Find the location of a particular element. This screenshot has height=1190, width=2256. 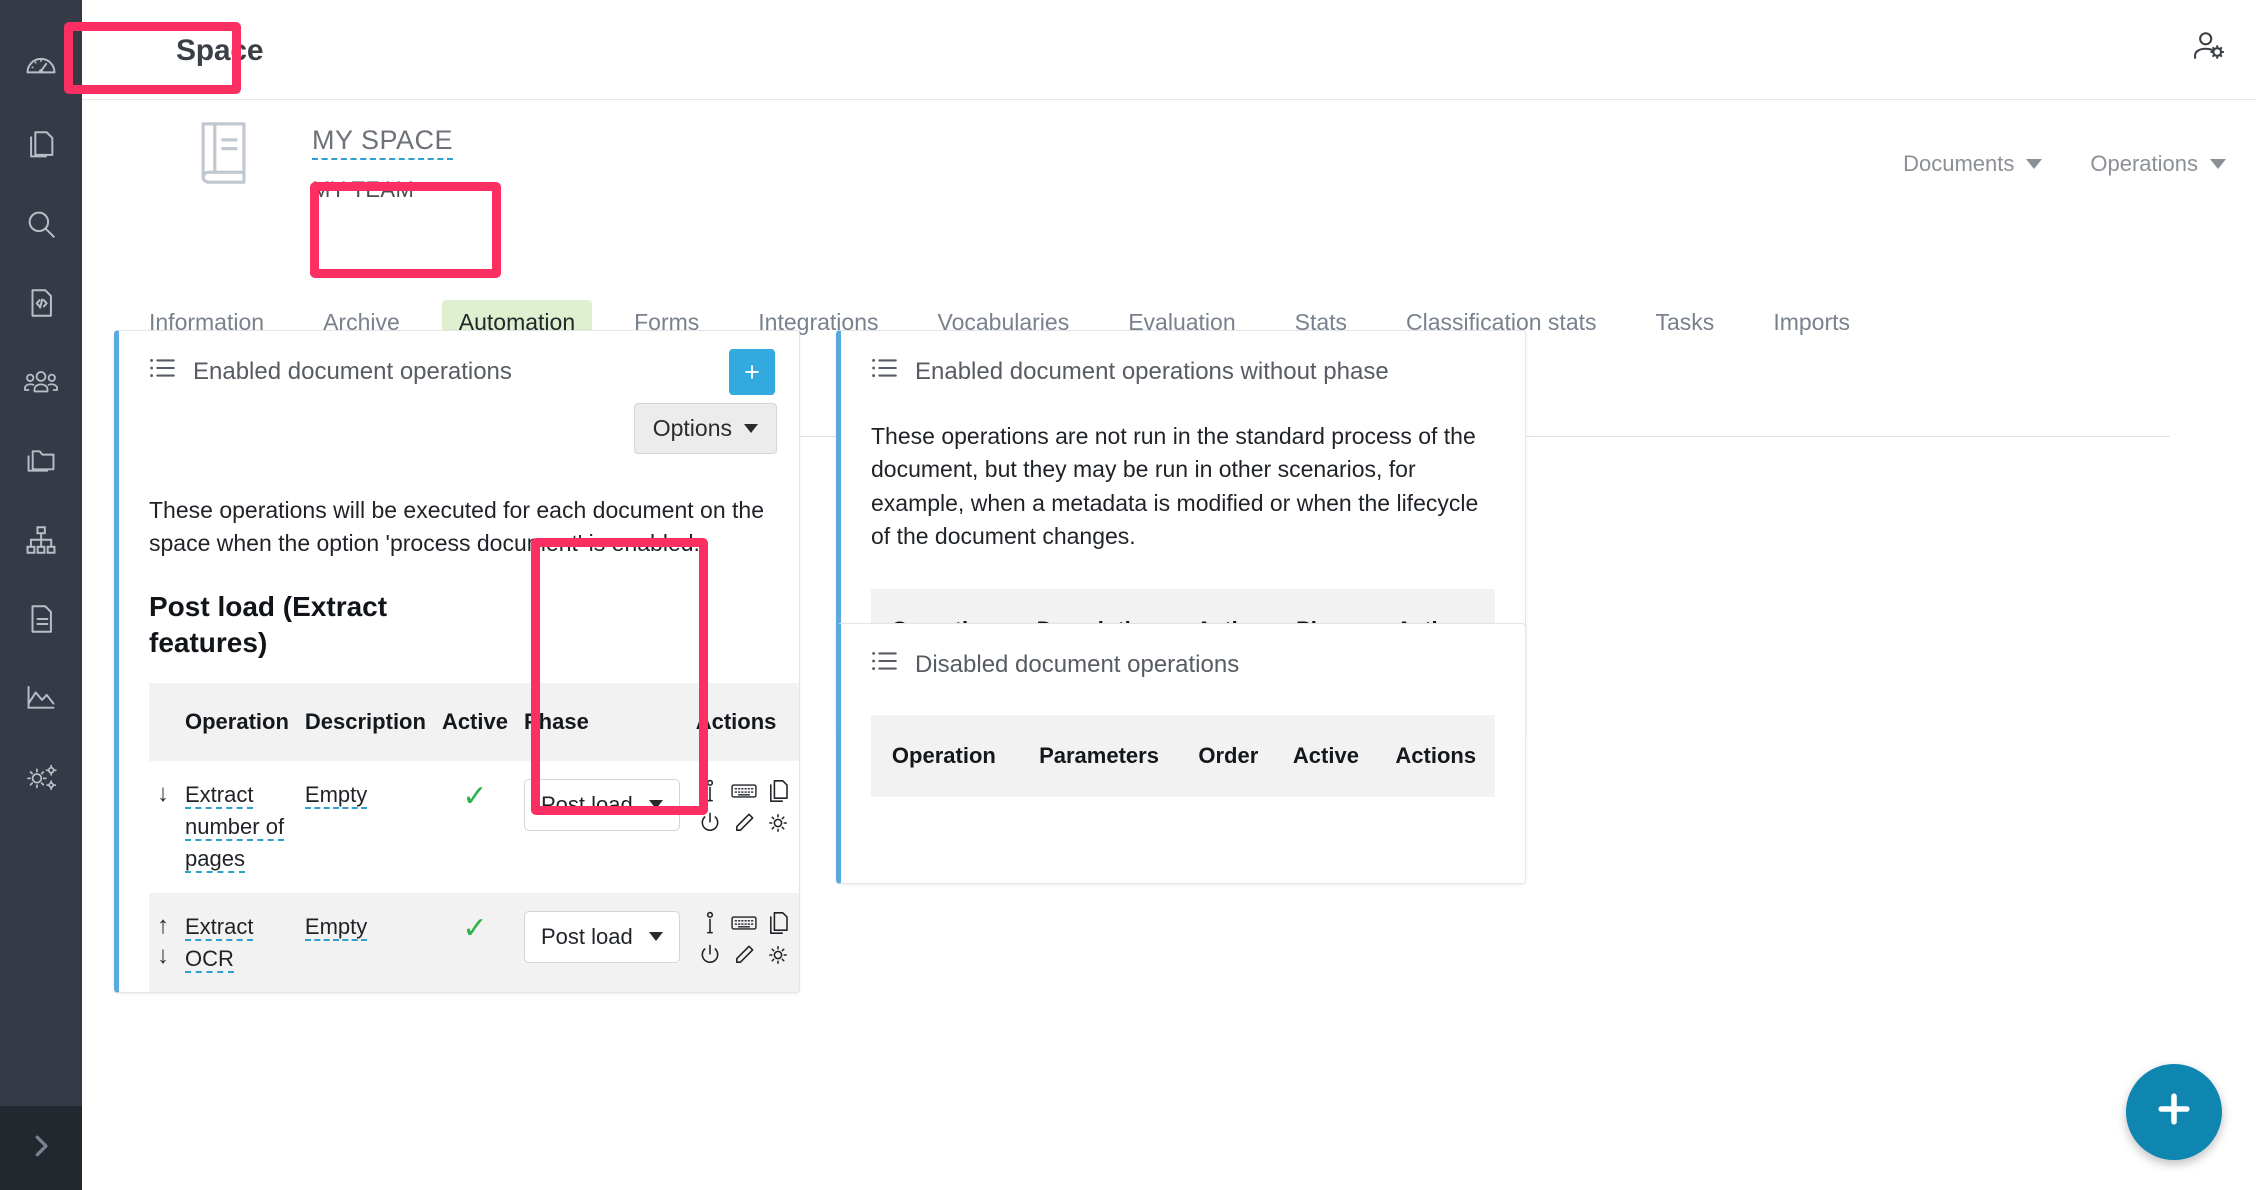

page-title-wrap: Space is located at coordinates (220, 51).